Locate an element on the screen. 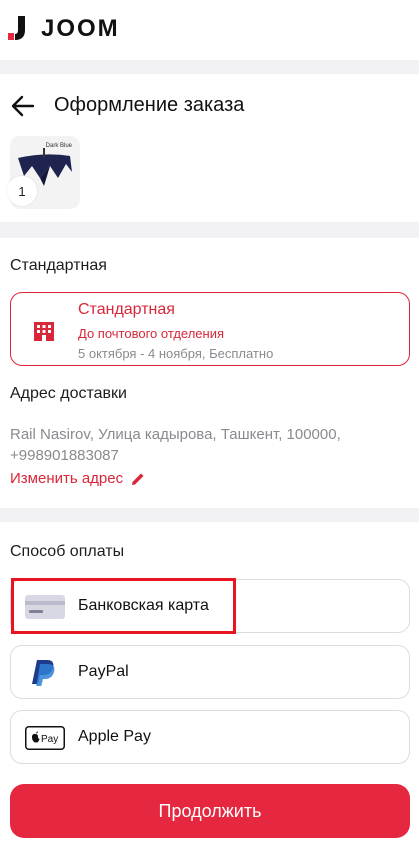  back-arrow-icon is located at coordinates (23, 106).